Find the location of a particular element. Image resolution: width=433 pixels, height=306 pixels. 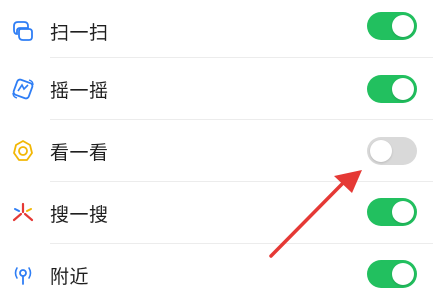

look-icon is located at coordinates (23, 151).